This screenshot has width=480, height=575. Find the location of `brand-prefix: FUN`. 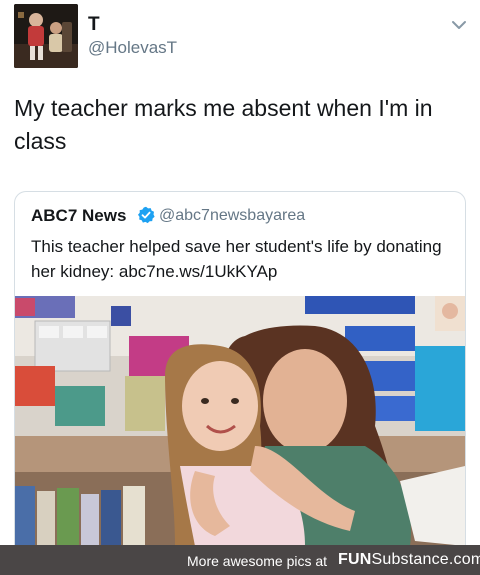

brand-prefix: FUN is located at coordinates (355, 559).